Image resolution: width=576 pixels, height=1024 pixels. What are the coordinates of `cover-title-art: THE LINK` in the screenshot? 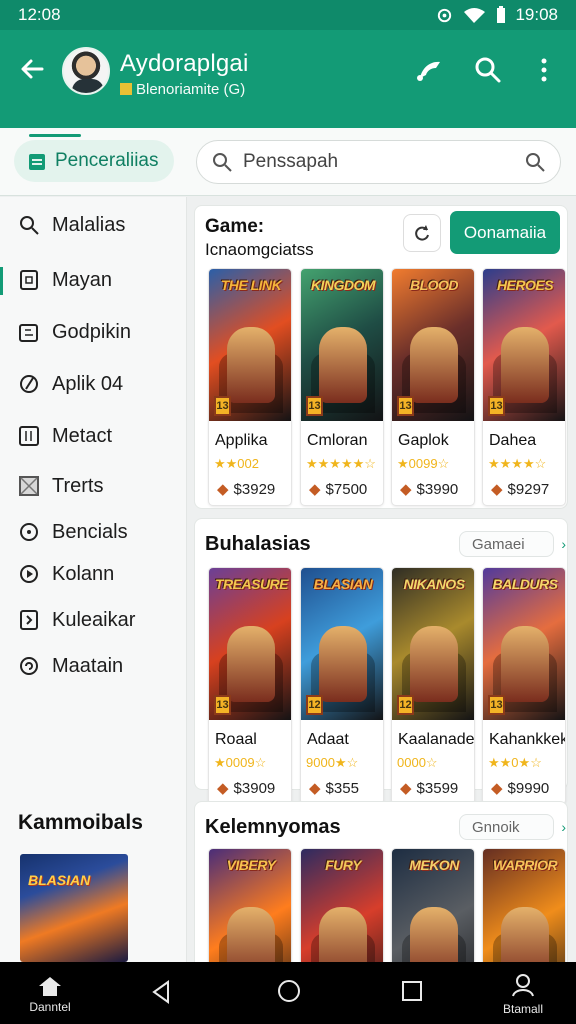 It's located at (251, 285).